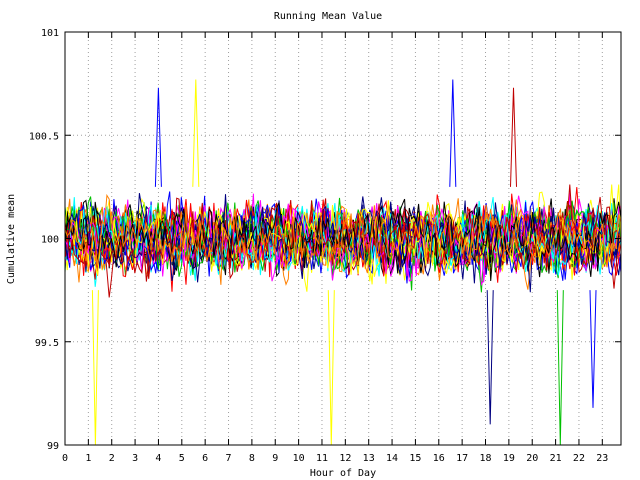  I want to click on x-tick-label: 19, so click(509, 458).